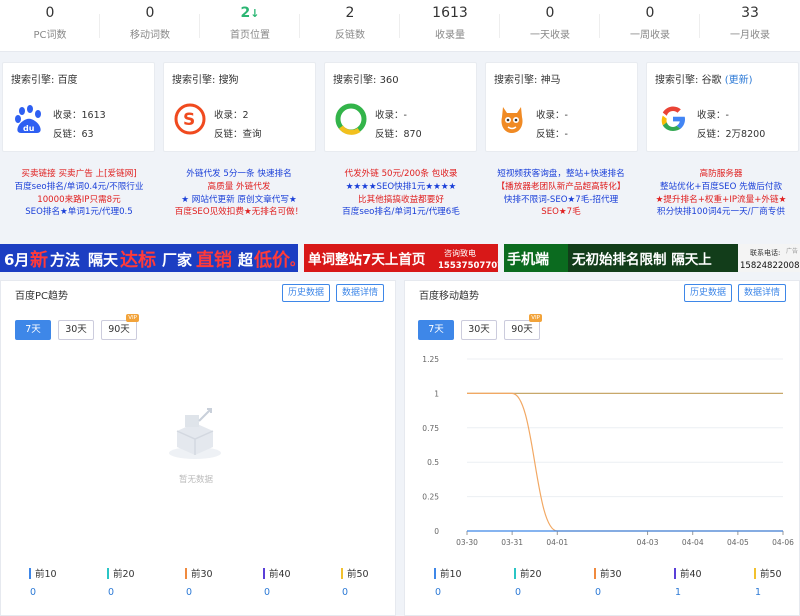 The width and height of the screenshot is (800, 616). What do you see at coordinates (460, 253) in the screenshot?
I see `banner2-consult-text: 咨询致电` at bounding box center [460, 253].